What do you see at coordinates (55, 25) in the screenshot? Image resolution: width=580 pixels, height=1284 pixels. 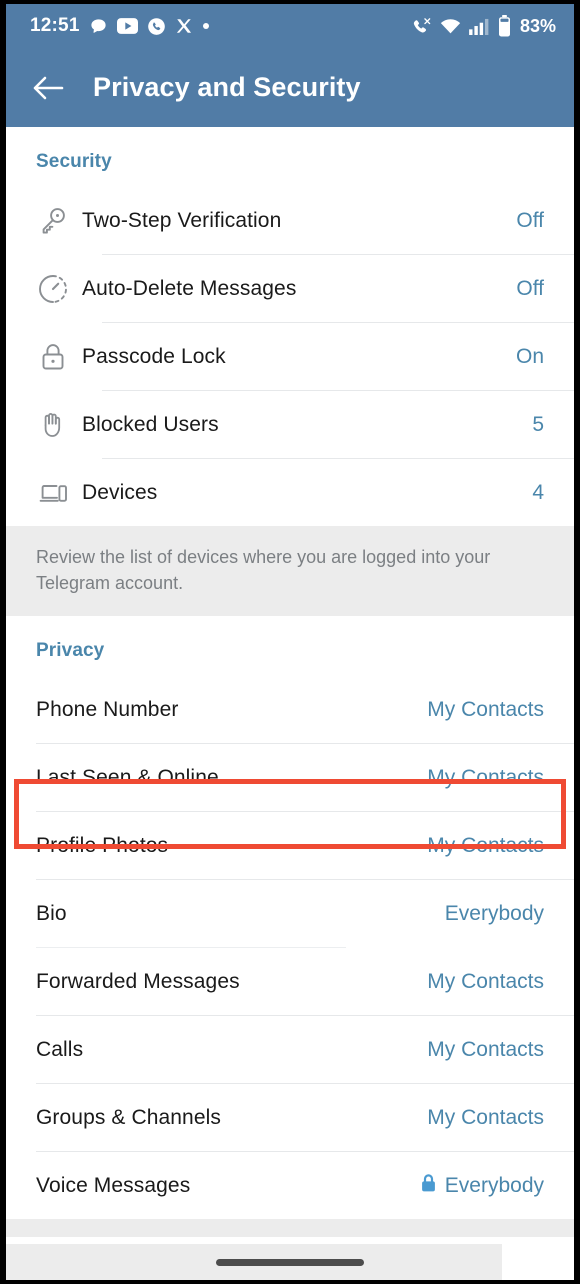 I see `status-bar-clock: 12:51` at bounding box center [55, 25].